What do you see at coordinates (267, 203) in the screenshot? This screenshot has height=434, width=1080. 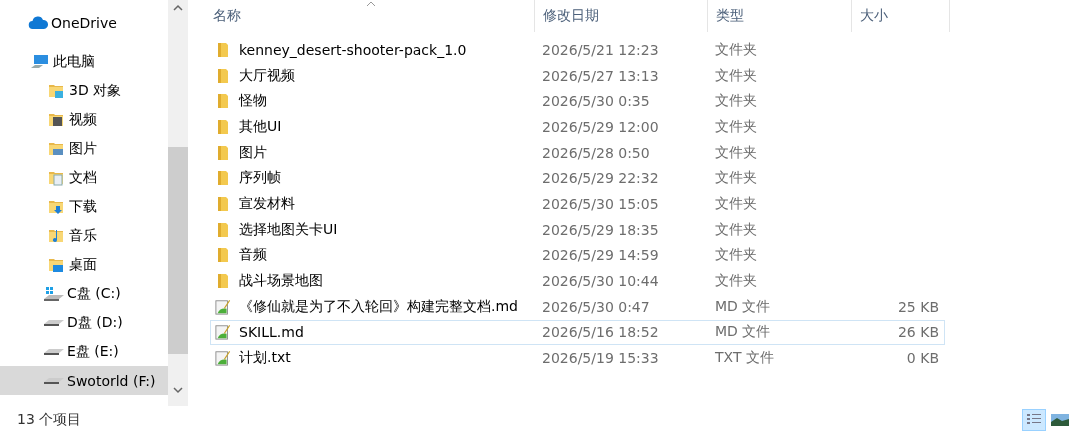 I see `file-name: 宣发材料` at bounding box center [267, 203].